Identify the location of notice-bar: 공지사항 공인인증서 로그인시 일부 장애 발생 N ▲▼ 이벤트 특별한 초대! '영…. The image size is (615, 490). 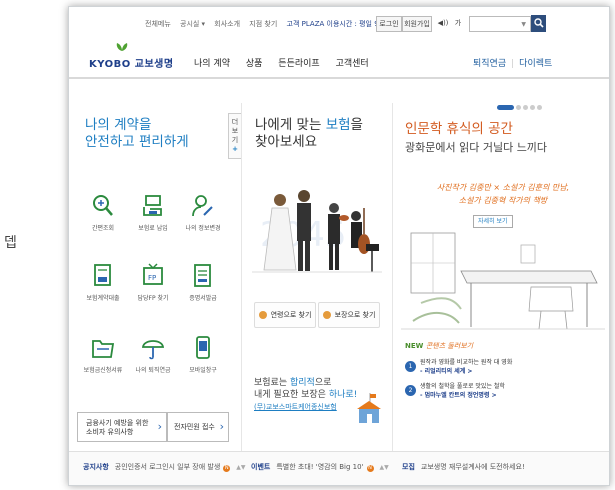
(339, 468).